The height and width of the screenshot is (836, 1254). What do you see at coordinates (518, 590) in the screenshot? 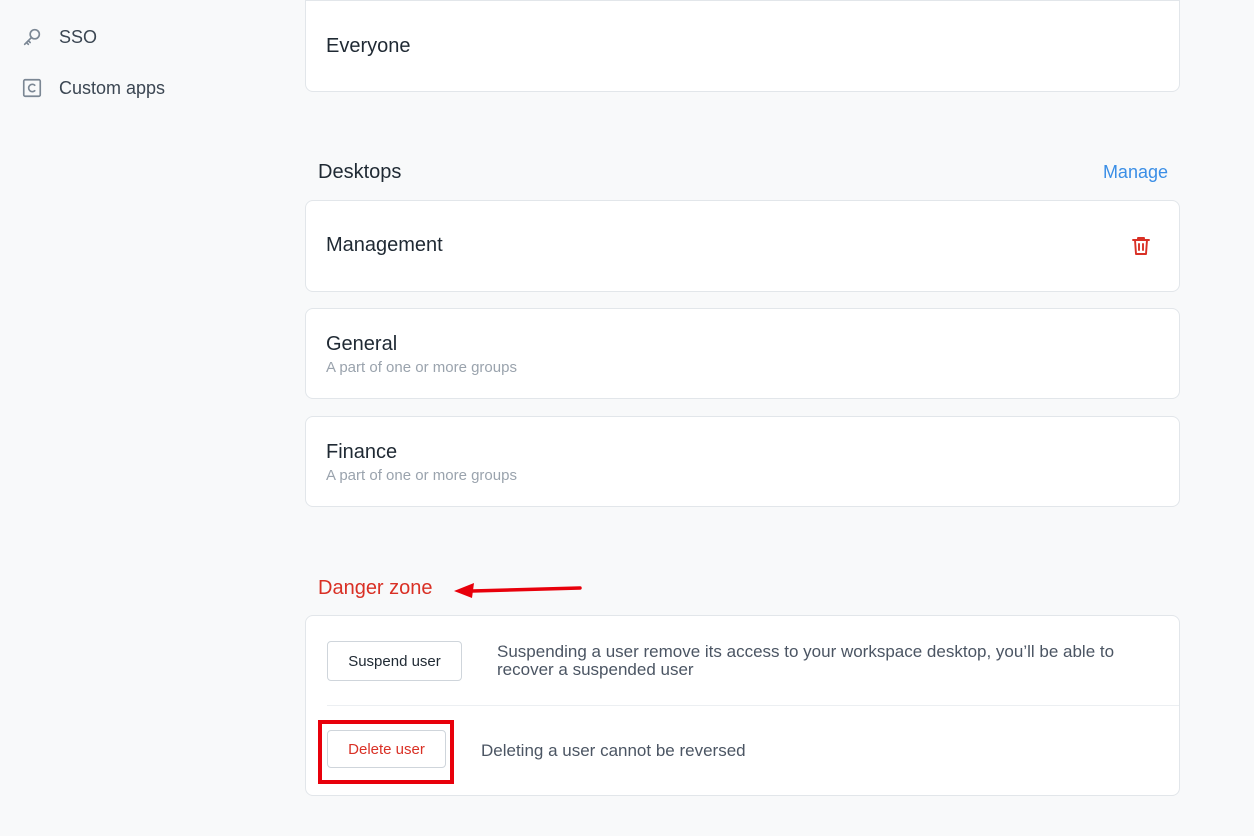
I see `annotation-arrow-icon` at bounding box center [518, 590].